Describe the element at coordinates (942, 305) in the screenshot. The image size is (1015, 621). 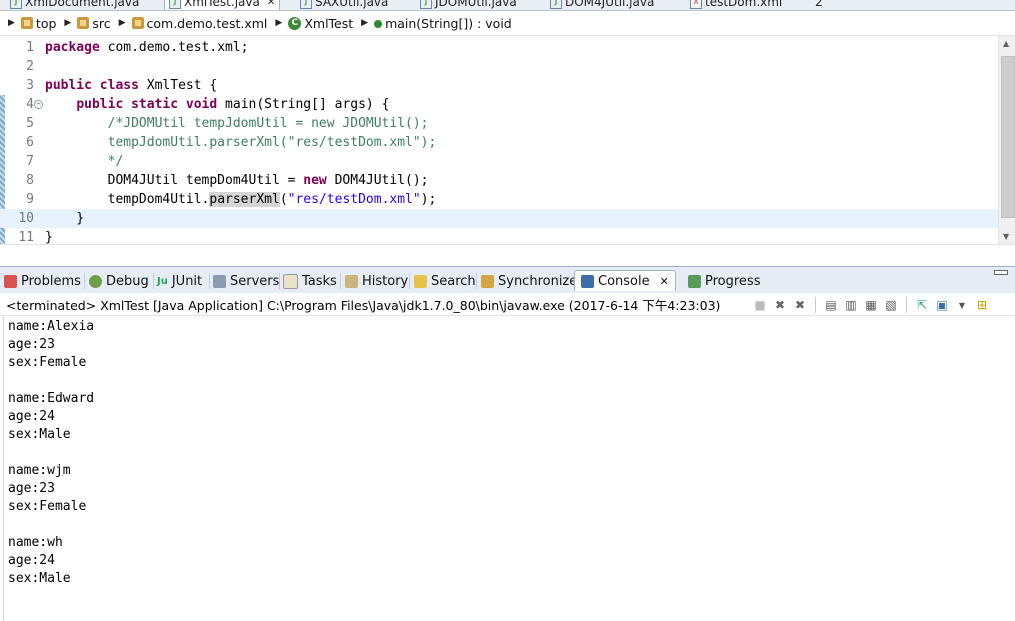
I see `display-selected-console-icon: ▣` at that location.